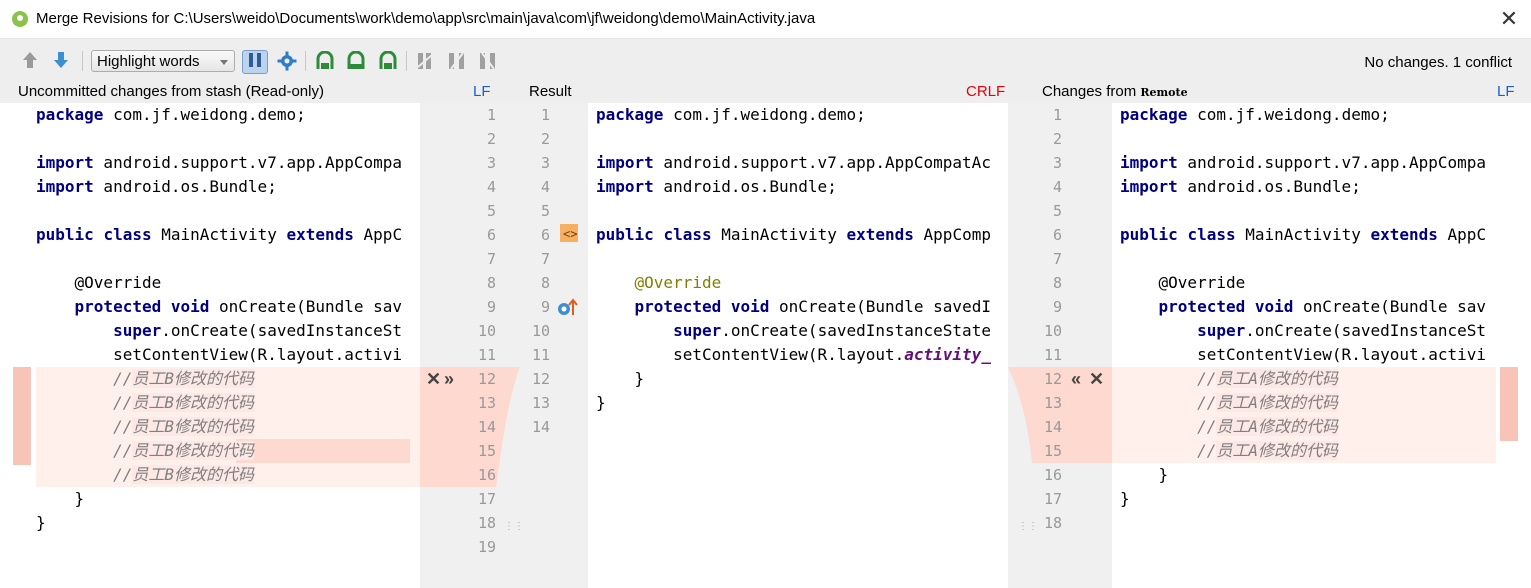 This screenshot has height=588, width=1531. What do you see at coordinates (540, 379) in the screenshot?
I see `center-line-number: 12` at bounding box center [540, 379].